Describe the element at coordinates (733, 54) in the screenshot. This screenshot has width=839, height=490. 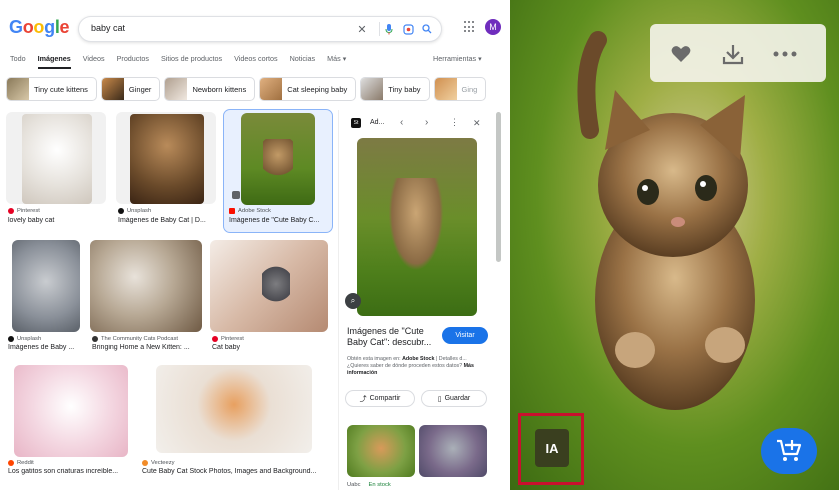
I see `download-icon` at that location.